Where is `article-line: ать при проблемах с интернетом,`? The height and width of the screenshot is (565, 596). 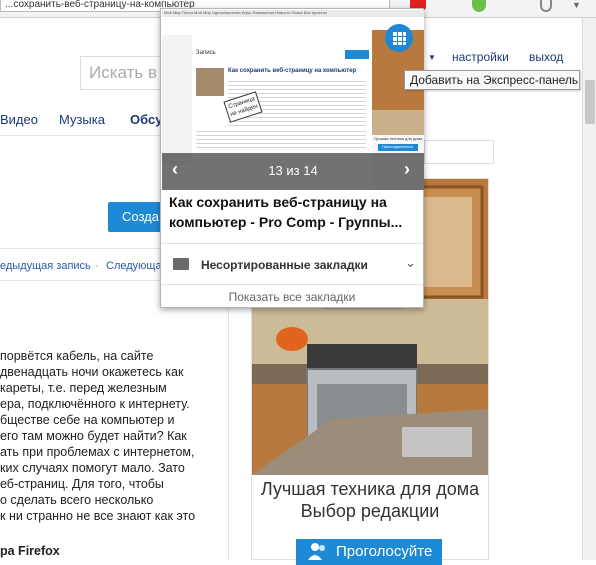 article-line: ать при проблемах с интернетом, is located at coordinates (97, 452).